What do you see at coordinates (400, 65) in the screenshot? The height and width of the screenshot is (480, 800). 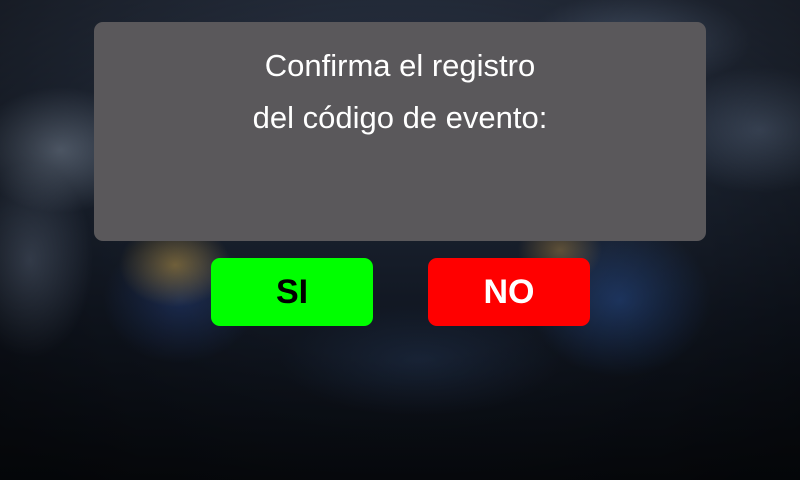 I see `dialog-message-line-1: Confirma el registro` at bounding box center [400, 65].